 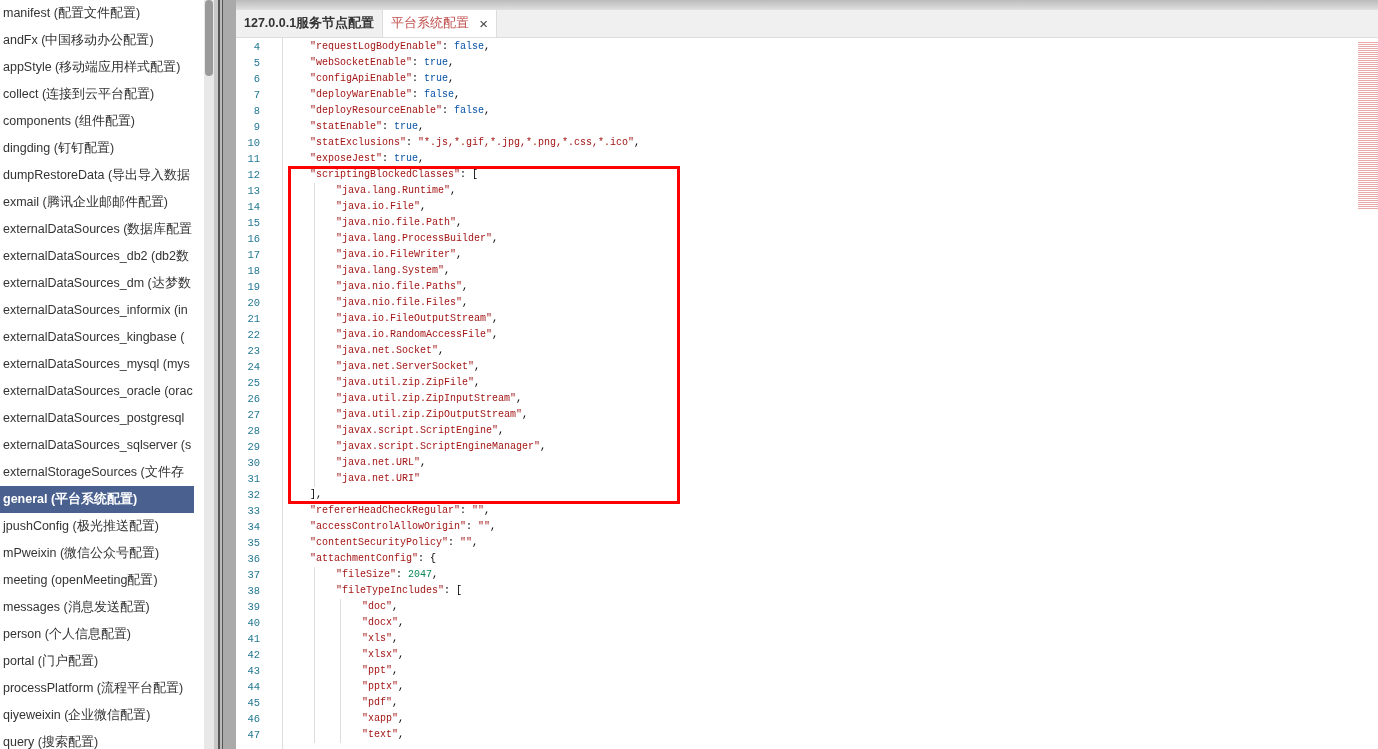 What do you see at coordinates (253, 191) in the screenshot?
I see `line-number: 13` at bounding box center [253, 191].